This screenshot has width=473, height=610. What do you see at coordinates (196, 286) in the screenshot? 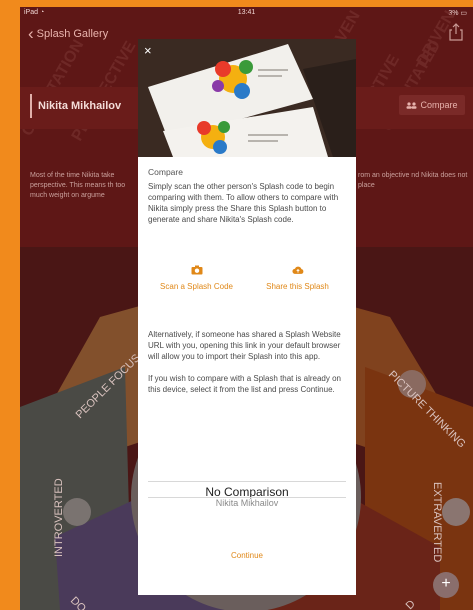
I see `scan-code-label: Scan a Splash Code` at bounding box center [196, 286].